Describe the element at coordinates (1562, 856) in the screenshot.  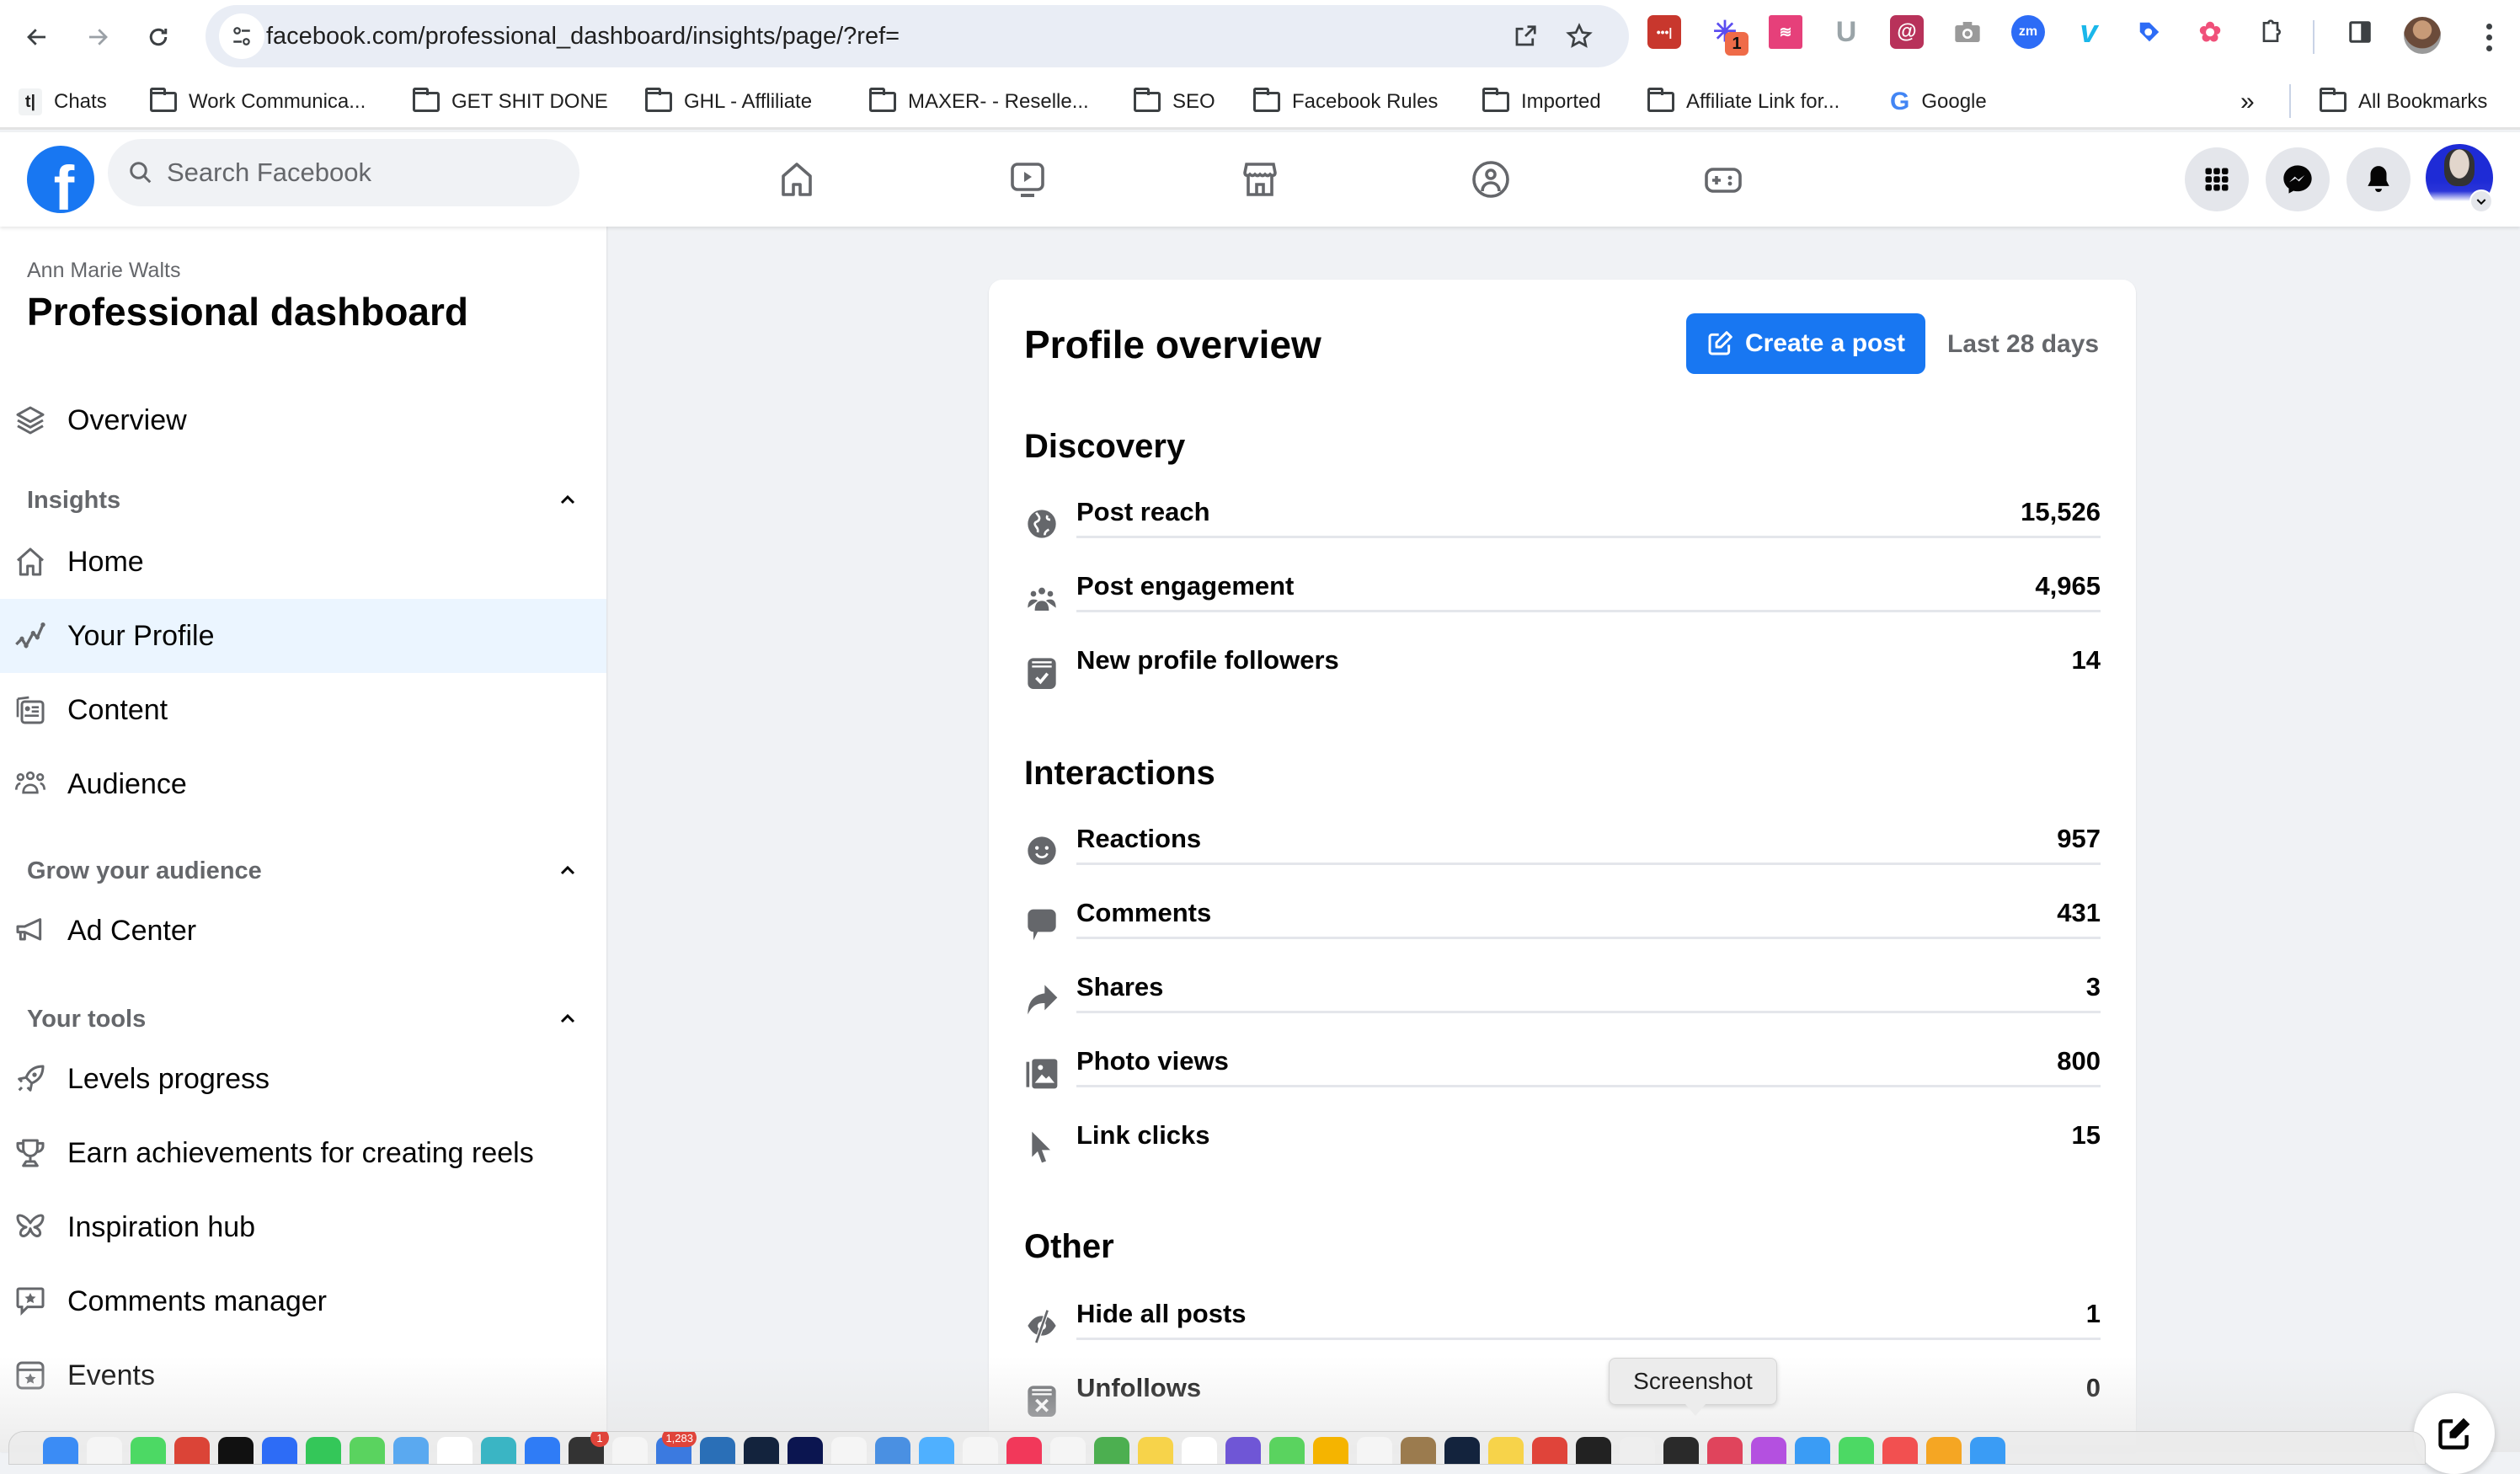
I see `metric-row: Reactions 957` at that location.